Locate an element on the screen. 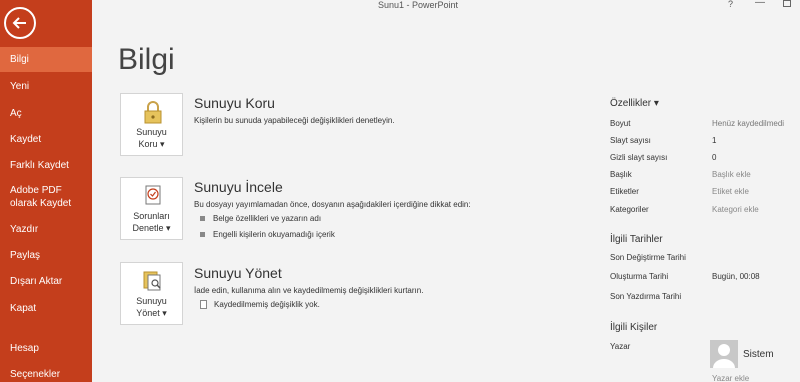 The height and width of the screenshot is (382, 800). nav-item-open: Aç is located at coordinates (46, 113).